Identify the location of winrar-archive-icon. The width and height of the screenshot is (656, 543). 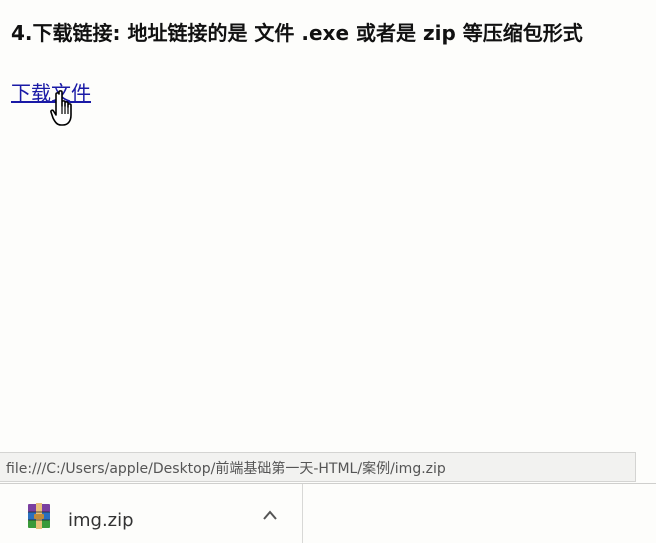
(39, 516).